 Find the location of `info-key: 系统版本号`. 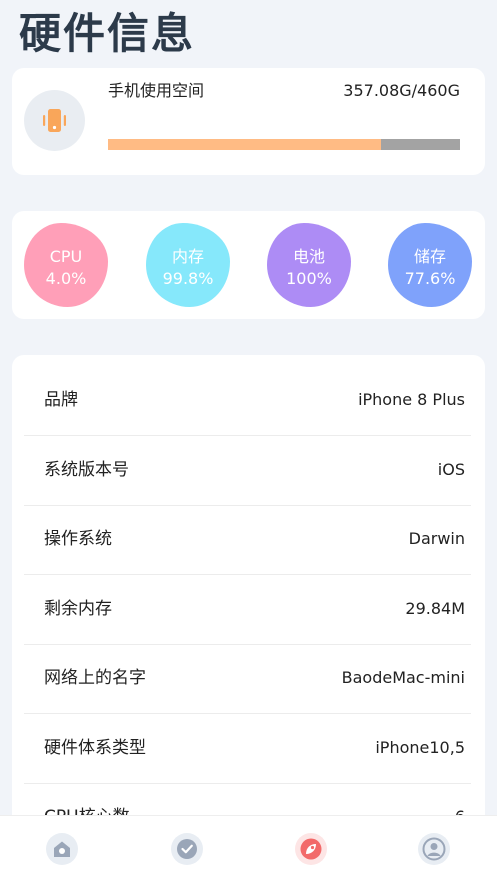

info-key: 系统版本号 is located at coordinates (86, 470).